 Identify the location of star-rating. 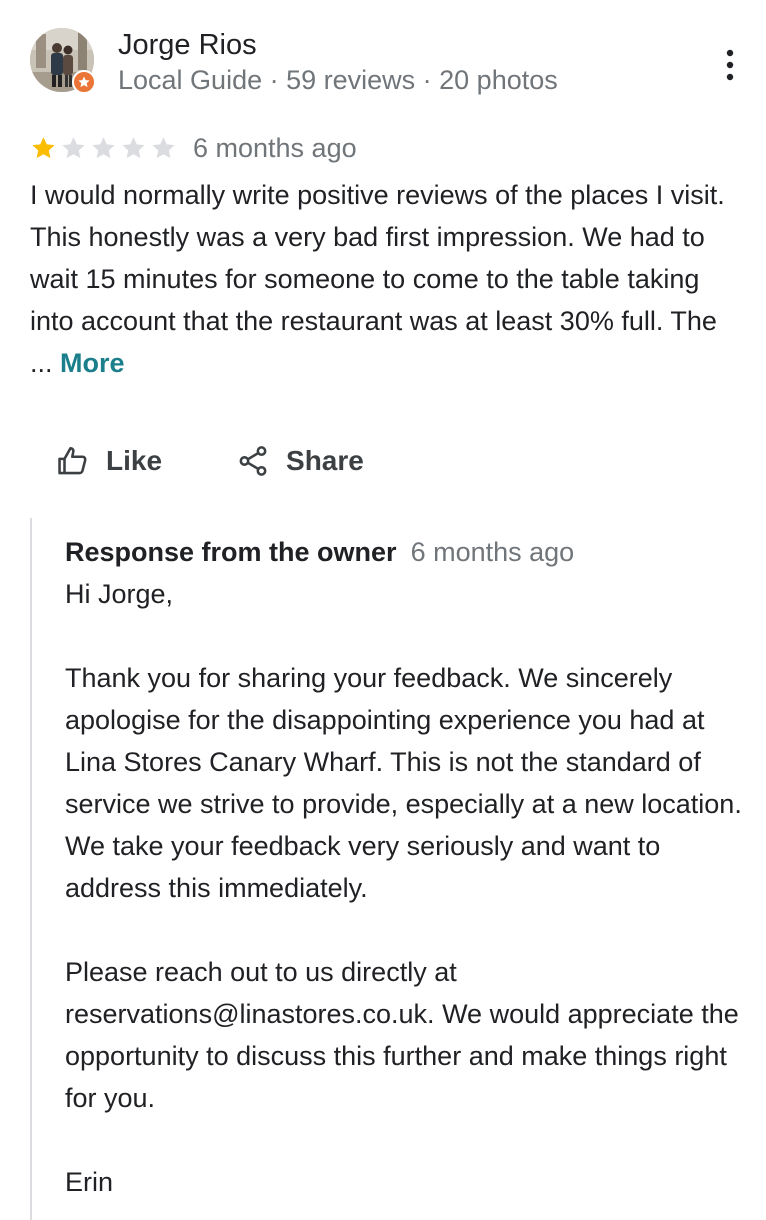
(103, 148).